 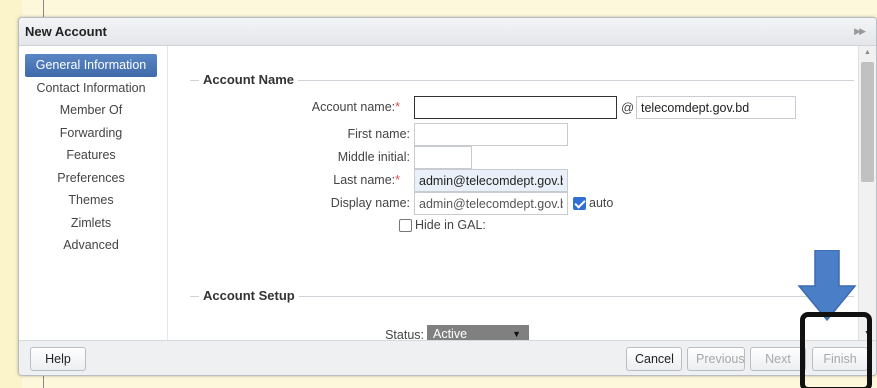 I want to click on sidebar-item-contact-information: Contact Information, so click(x=91, y=88).